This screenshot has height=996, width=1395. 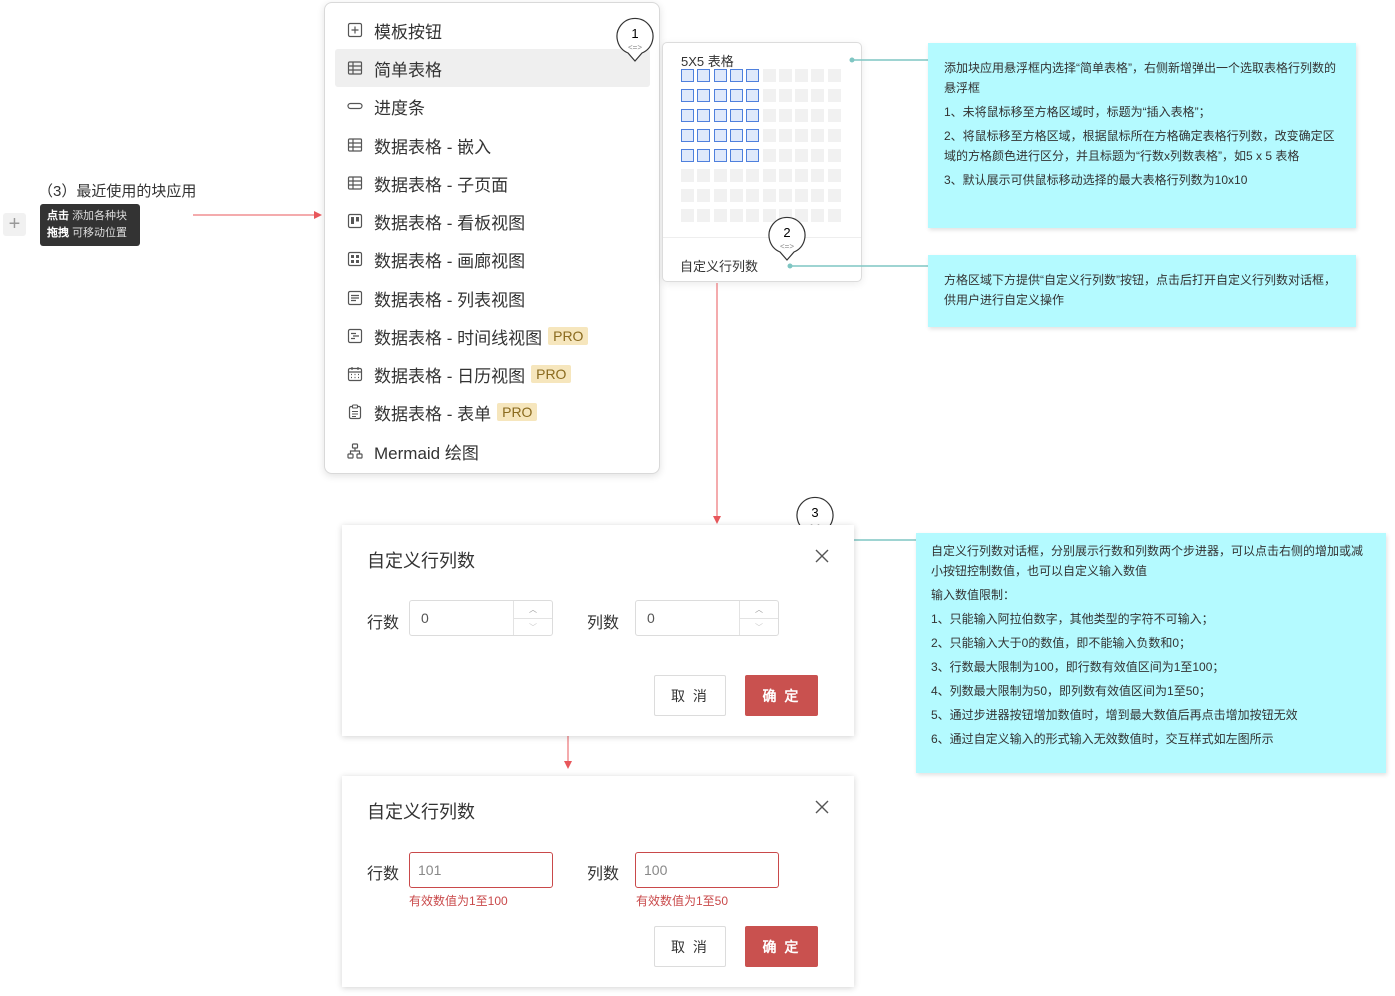 What do you see at coordinates (719, 265) in the screenshot?
I see `custom-rows-cols-button: 自定义行列数` at bounding box center [719, 265].